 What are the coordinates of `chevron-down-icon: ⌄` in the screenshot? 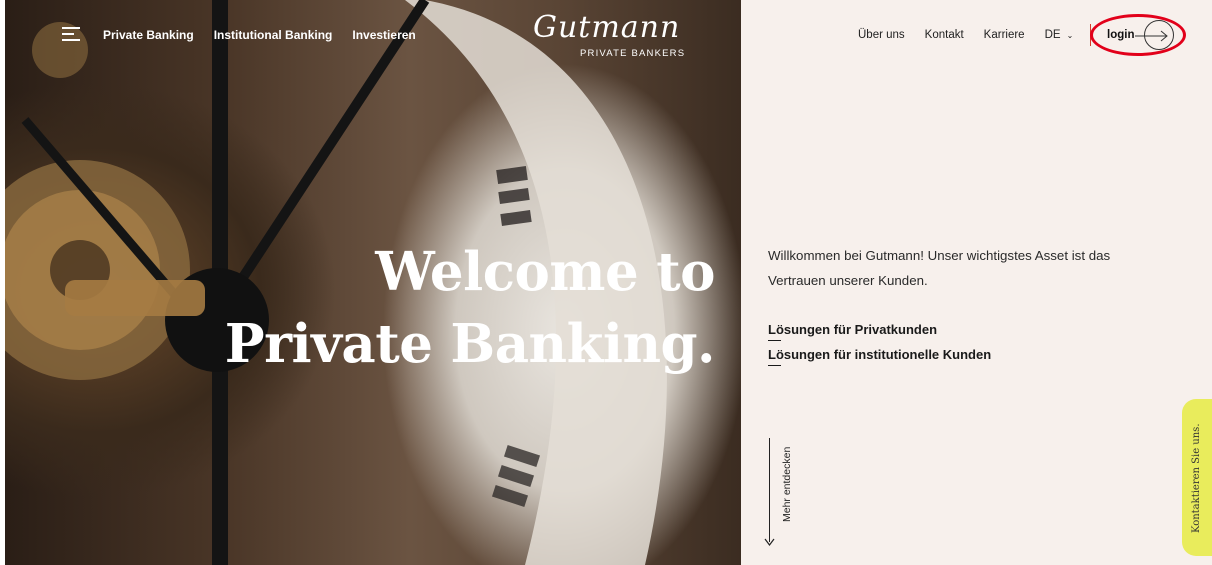 It's located at (1070, 35).